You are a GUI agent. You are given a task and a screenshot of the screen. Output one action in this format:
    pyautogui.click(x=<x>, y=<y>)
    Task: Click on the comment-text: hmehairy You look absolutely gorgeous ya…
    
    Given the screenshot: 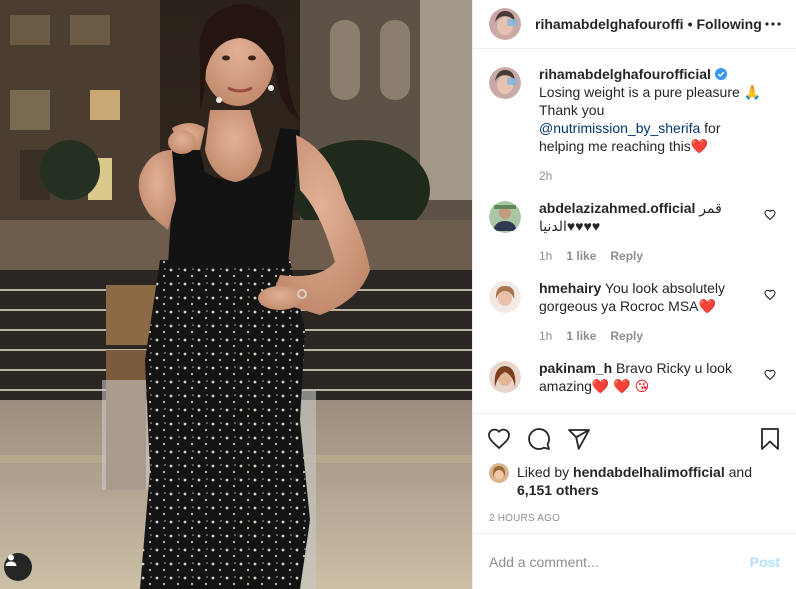 What is the action you would take?
    pyautogui.click(x=650, y=297)
    